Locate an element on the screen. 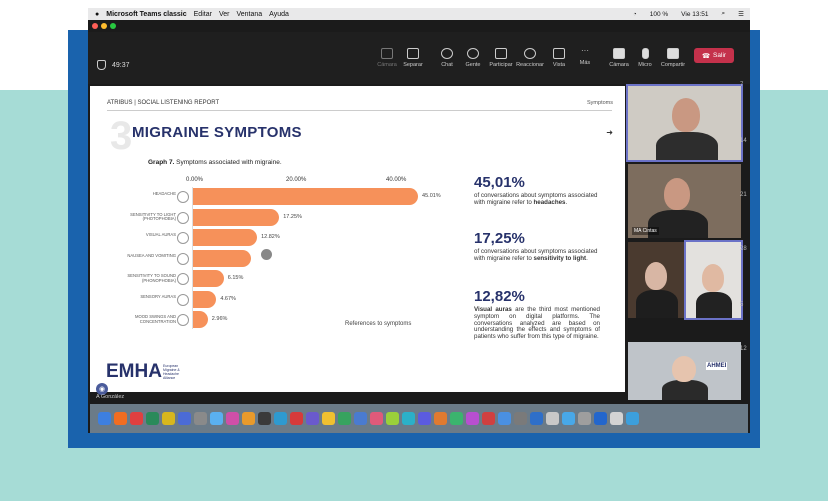  clock: Vie 13:51 is located at coordinates (694, 14).